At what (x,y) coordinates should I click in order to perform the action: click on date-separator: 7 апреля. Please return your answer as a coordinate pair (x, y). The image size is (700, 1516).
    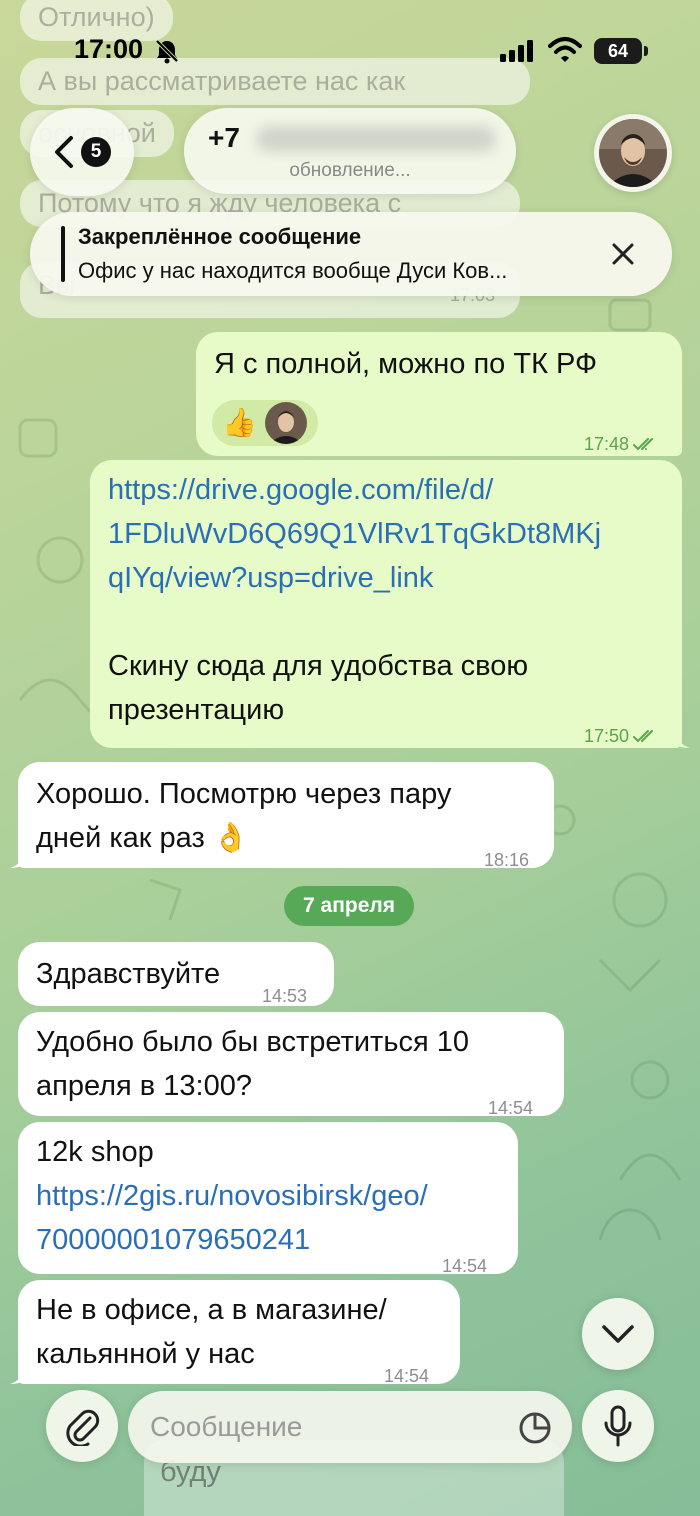
    Looking at the image, I should click on (349, 906).